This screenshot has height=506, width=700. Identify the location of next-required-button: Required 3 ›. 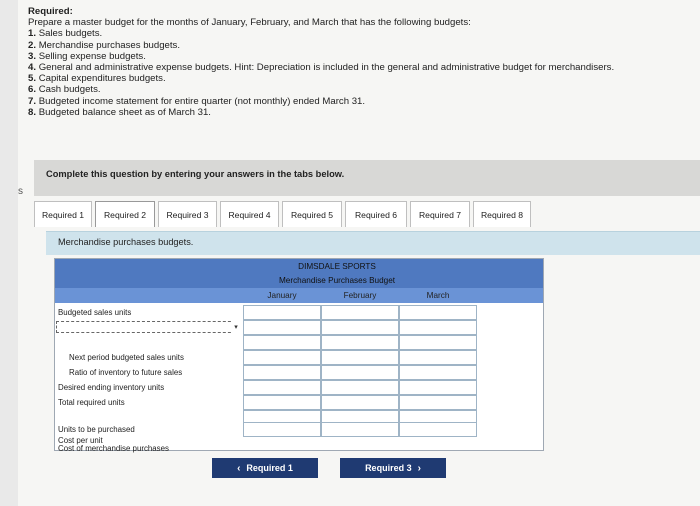
(393, 468).